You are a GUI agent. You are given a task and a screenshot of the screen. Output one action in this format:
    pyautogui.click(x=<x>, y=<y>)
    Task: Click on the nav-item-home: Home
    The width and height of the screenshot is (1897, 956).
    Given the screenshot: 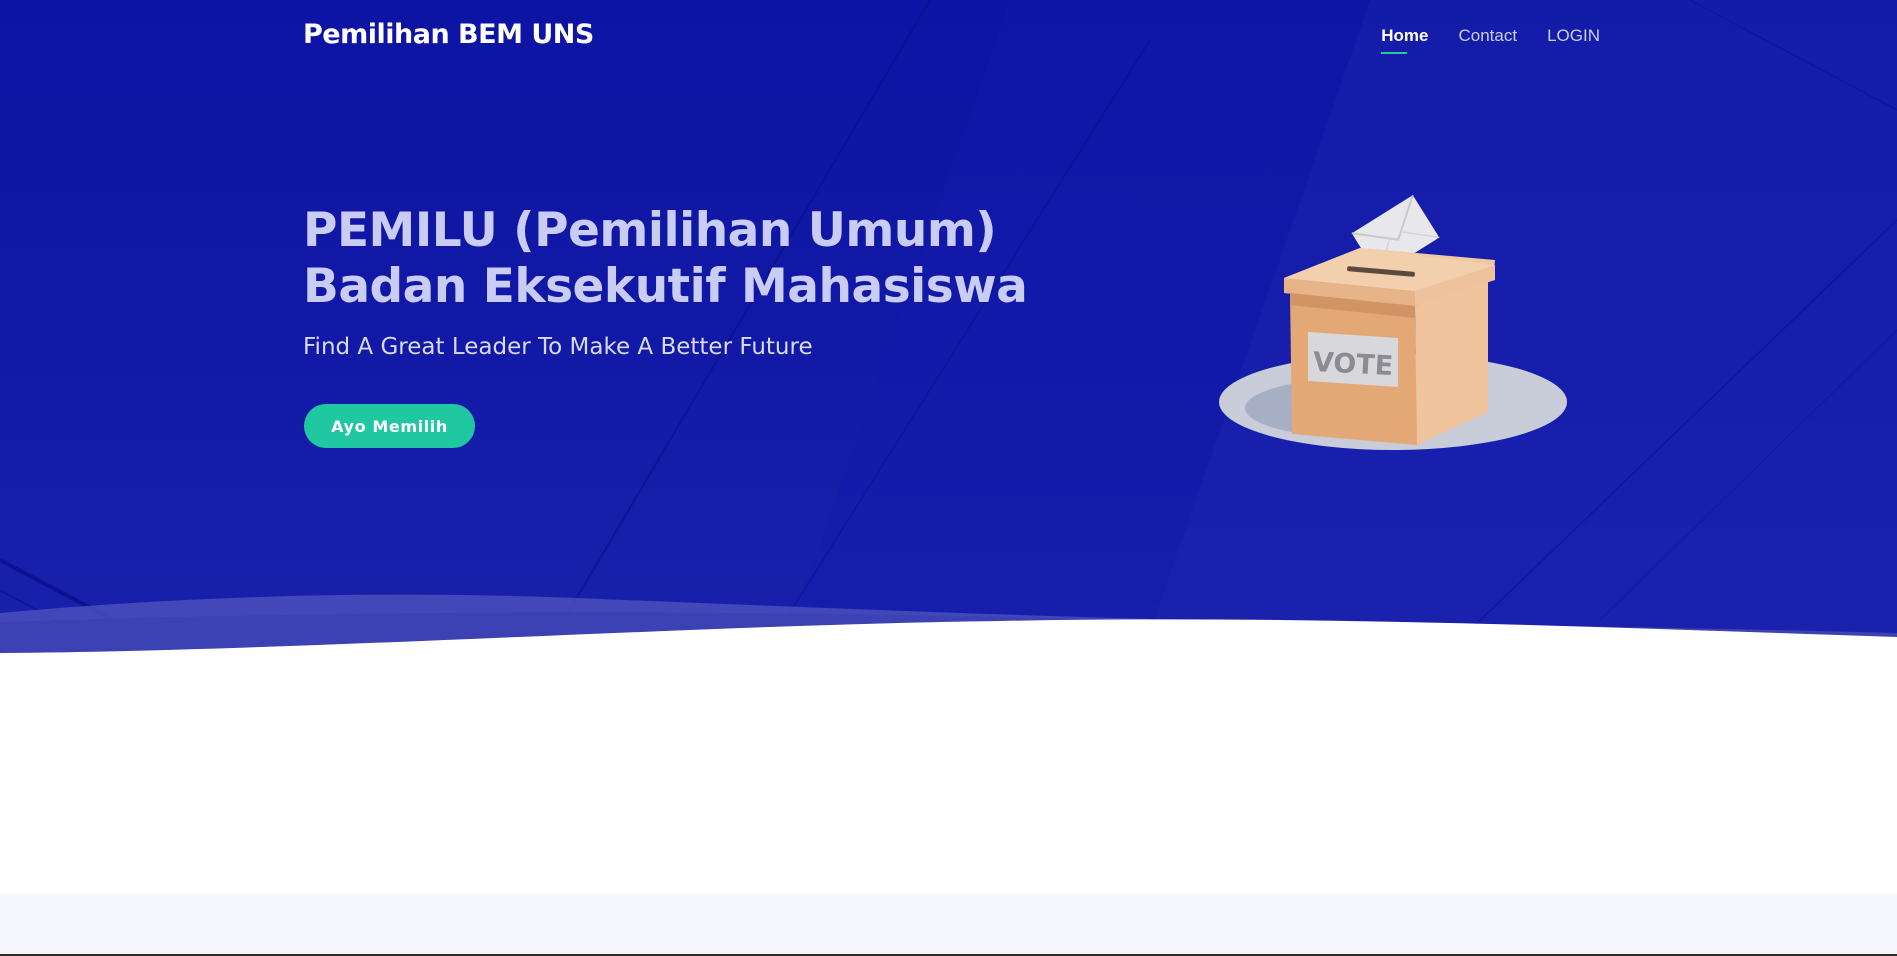 What is the action you would take?
    pyautogui.click(x=1405, y=40)
    